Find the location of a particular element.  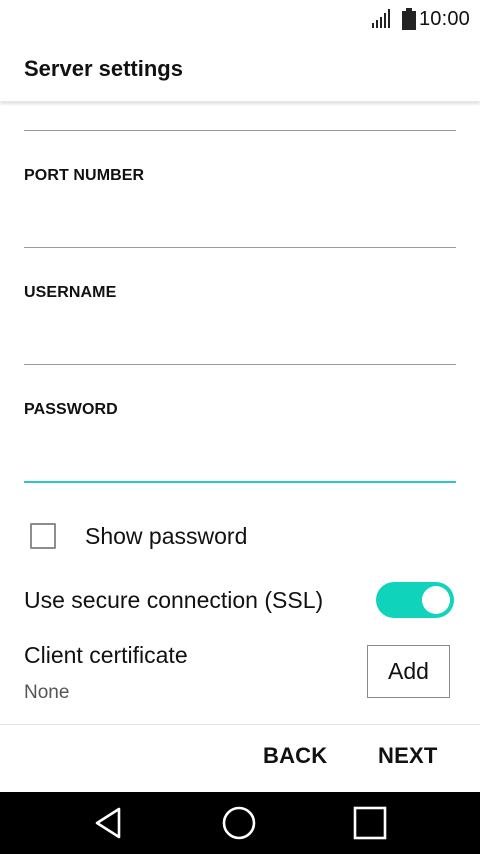

status-clock: 10:00 is located at coordinates (444, 18).